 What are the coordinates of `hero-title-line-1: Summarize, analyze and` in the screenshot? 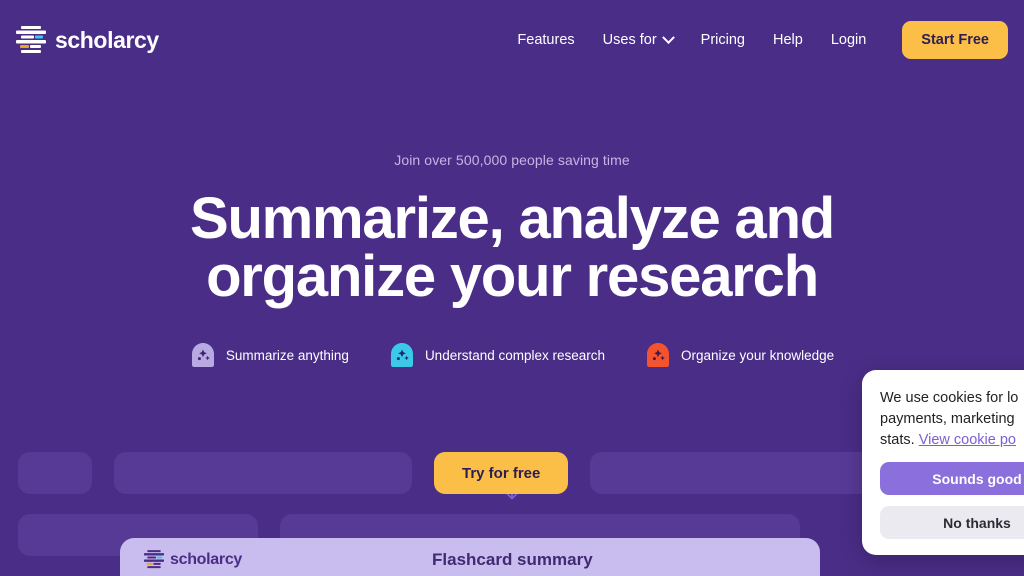 It's located at (512, 218).